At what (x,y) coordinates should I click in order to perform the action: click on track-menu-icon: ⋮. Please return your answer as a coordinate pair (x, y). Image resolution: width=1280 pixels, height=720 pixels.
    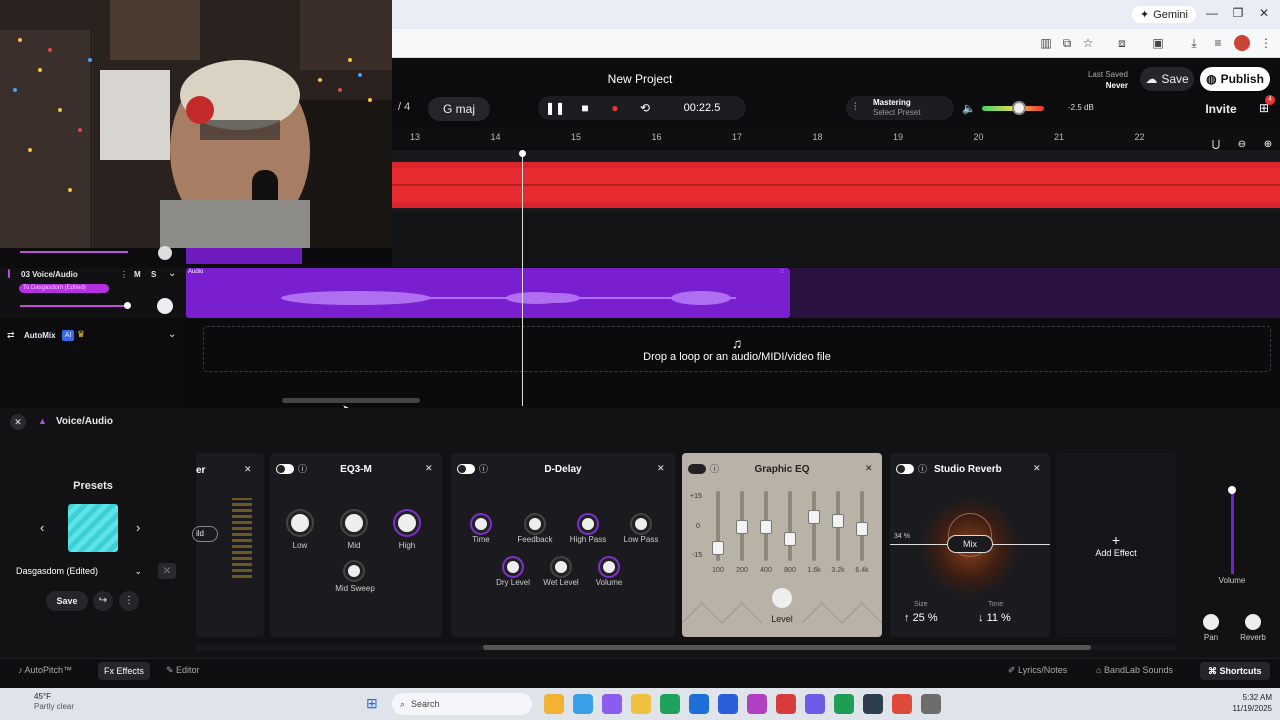
    Looking at the image, I should click on (124, 274).